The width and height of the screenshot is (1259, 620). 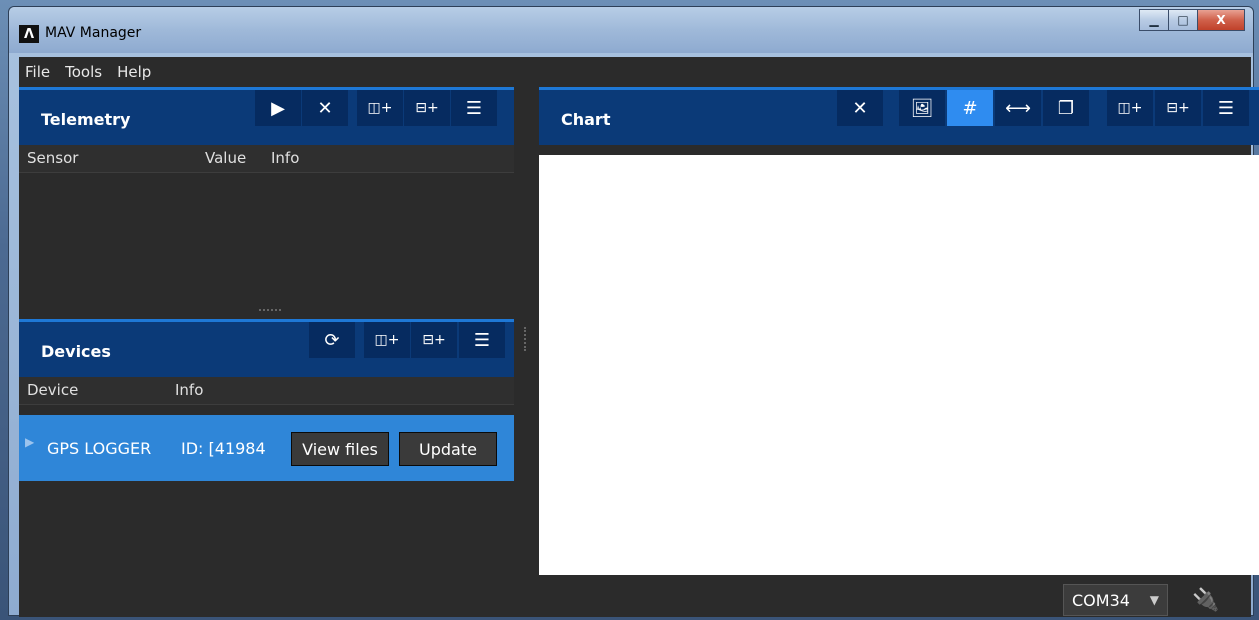 What do you see at coordinates (635, 72) in the screenshot?
I see `menu-bar: File Tools Help` at bounding box center [635, 72].